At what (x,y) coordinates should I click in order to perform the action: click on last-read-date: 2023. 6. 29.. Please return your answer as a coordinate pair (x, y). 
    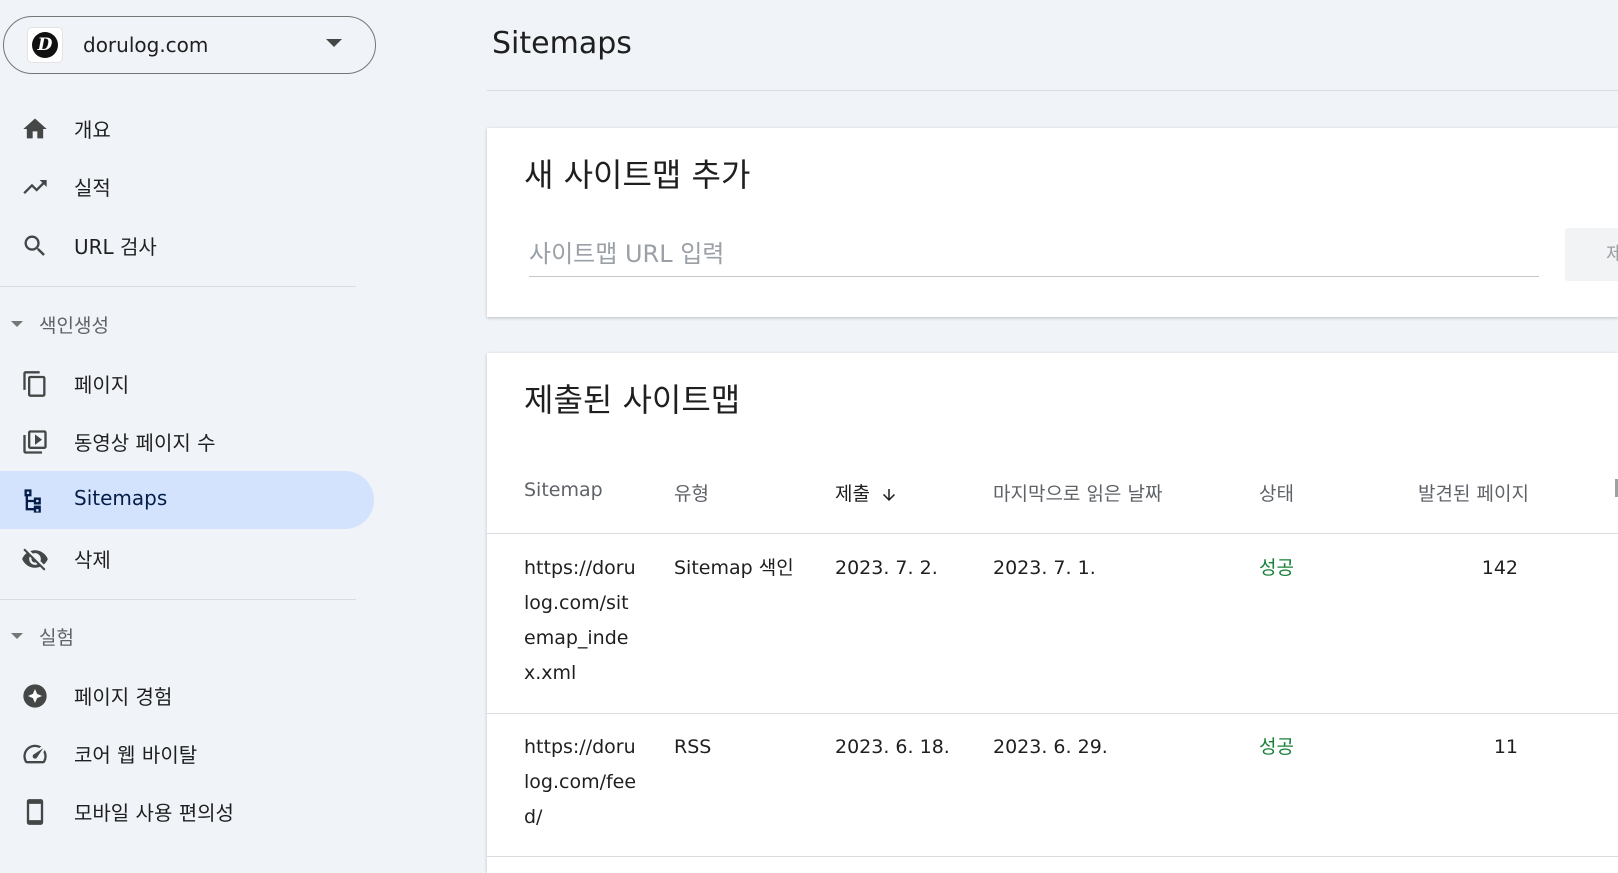
    Looking at the image, I should click on (1050, 747).